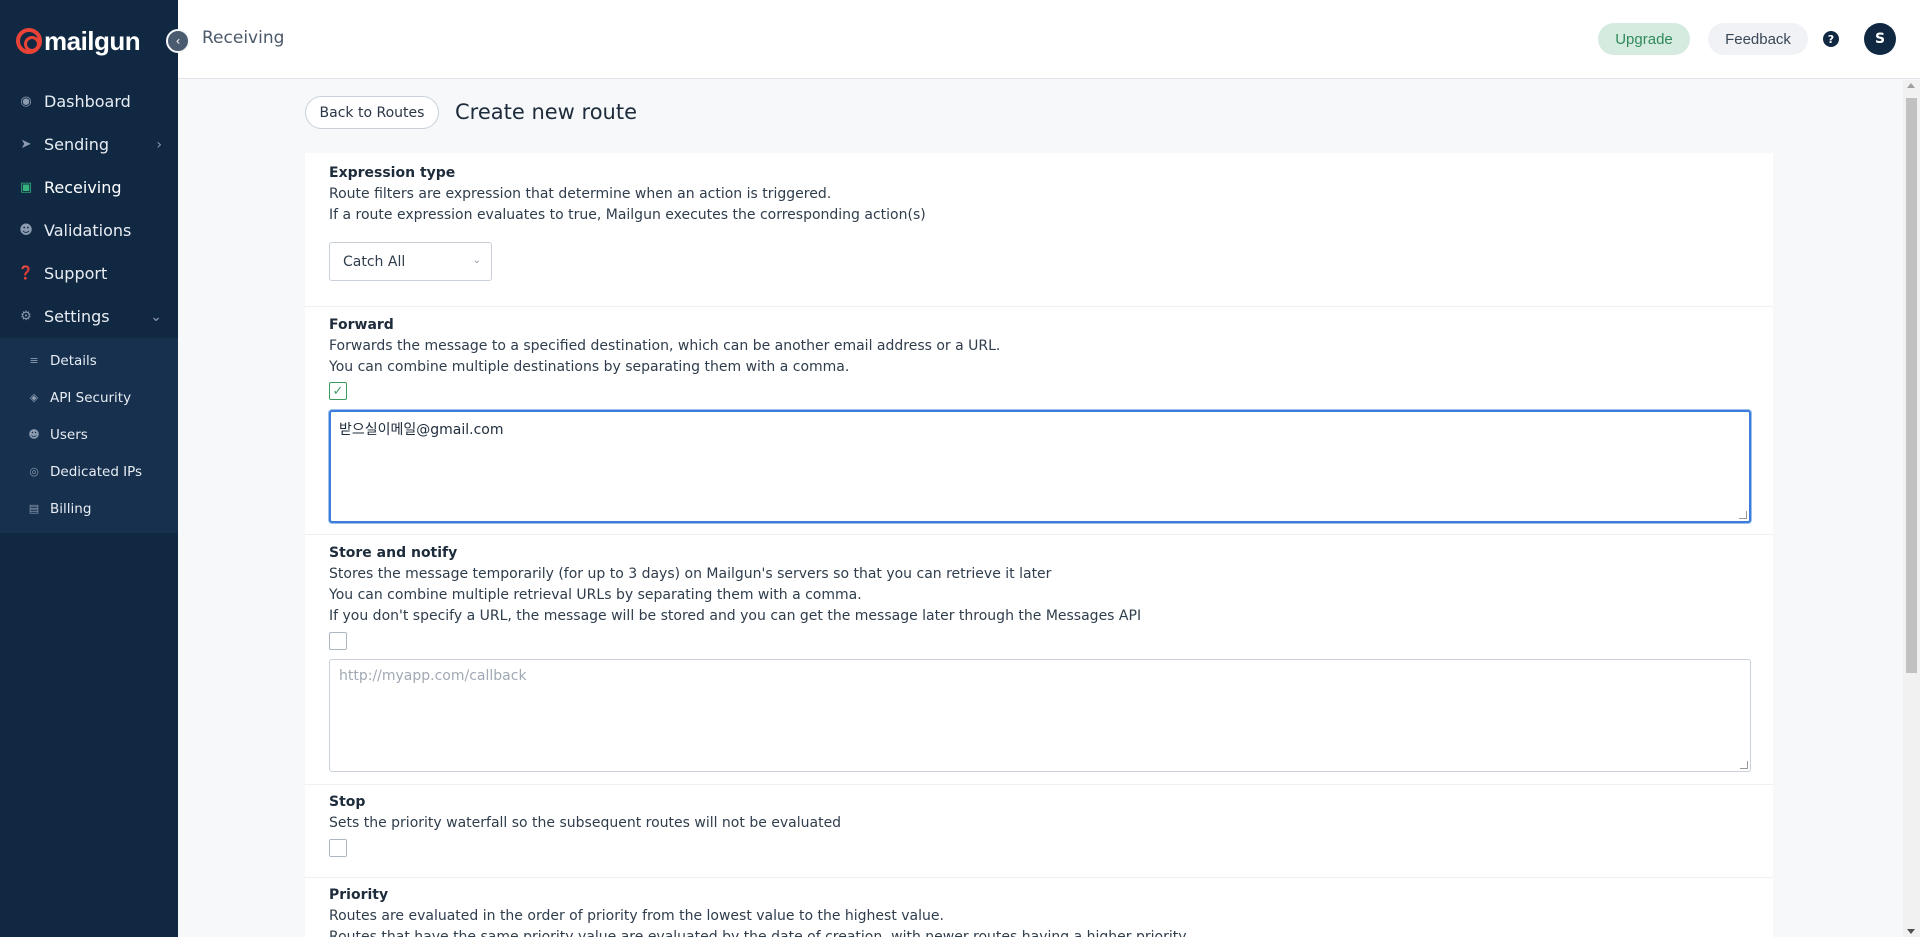 This screenshot has height=937, width=1920. What do you see at coordinates (361, 325) in the screenshot?
I see `section-title: Forward` at bounding box center [361, 325].